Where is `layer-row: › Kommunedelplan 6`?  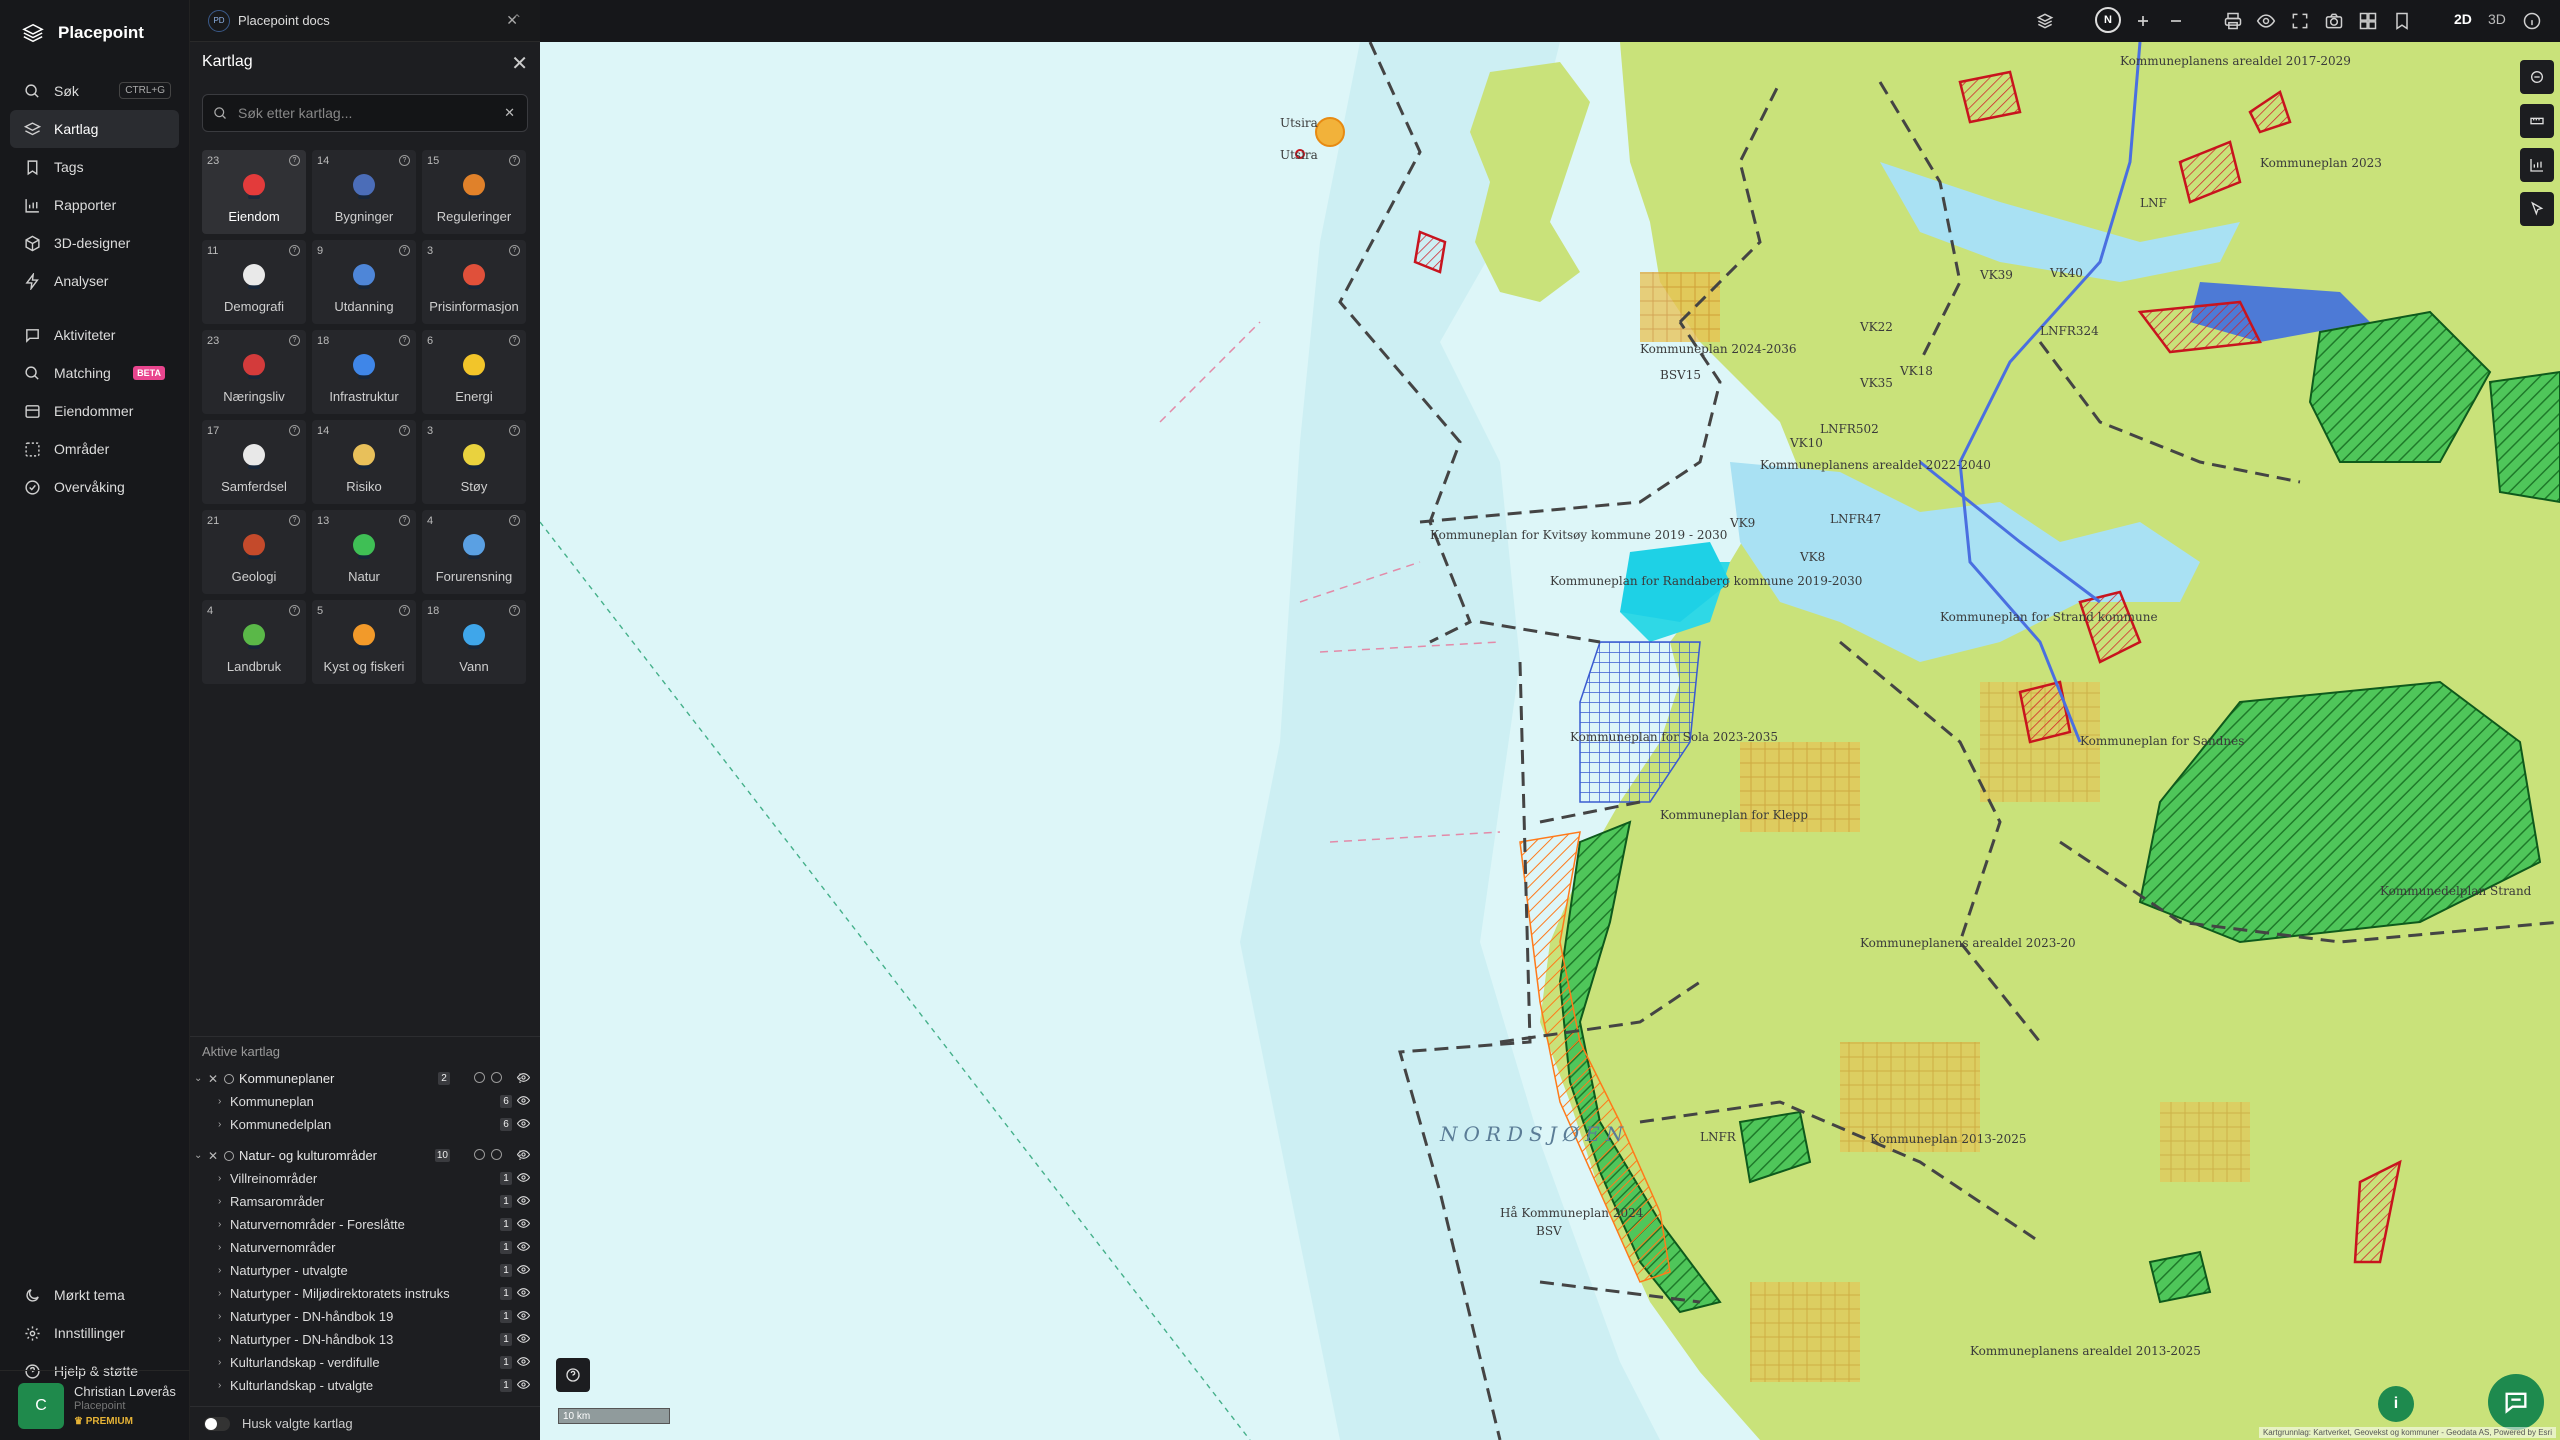 layer-row: › Kommunedelplan 6 is located at coordinates (365, 1124).